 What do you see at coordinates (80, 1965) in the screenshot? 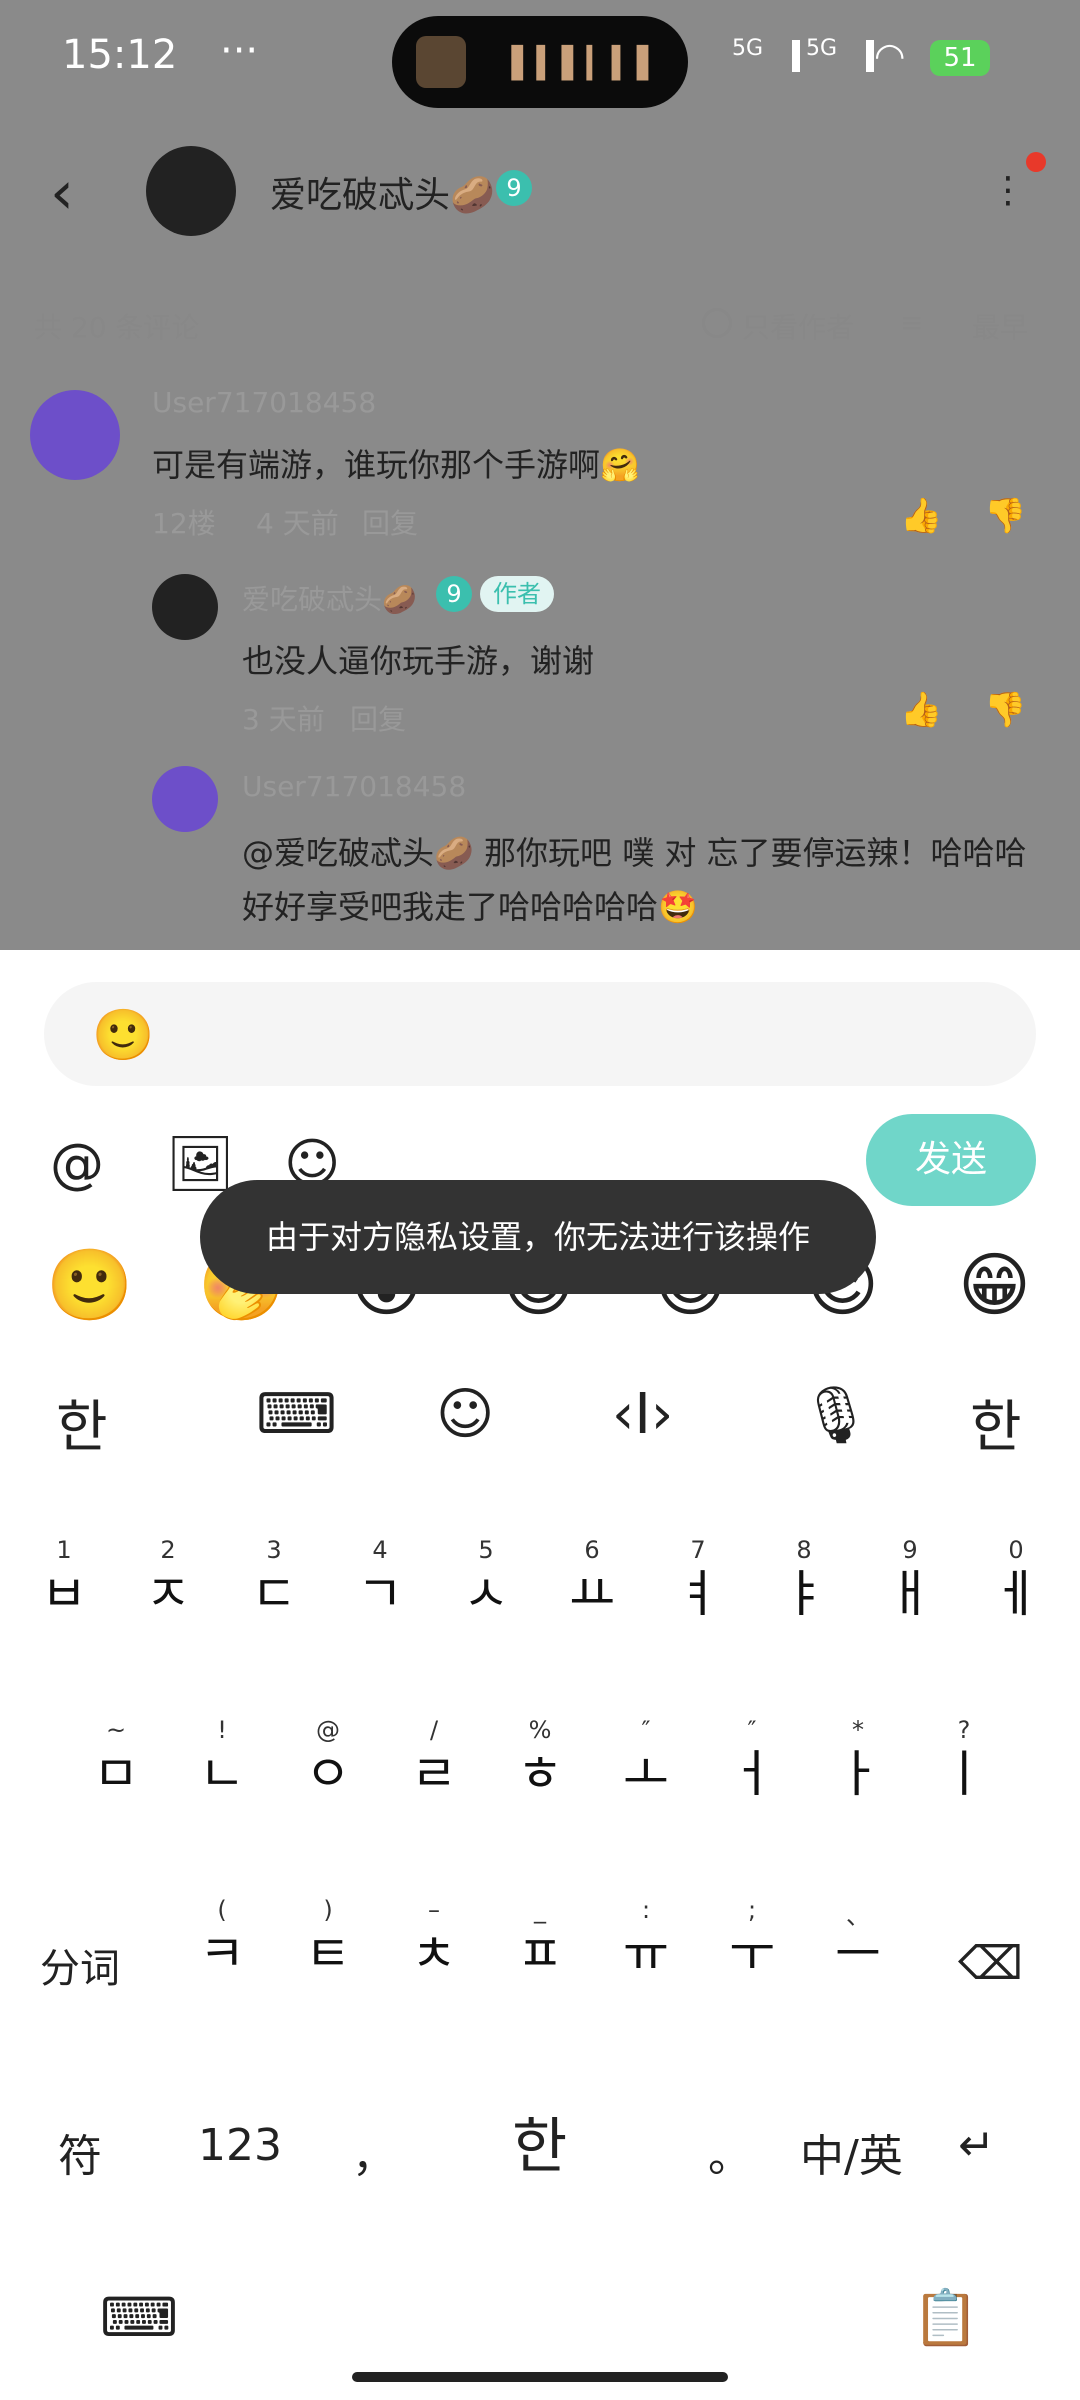
I see `segment-key: 分词` at bounding box center [80, 1965].